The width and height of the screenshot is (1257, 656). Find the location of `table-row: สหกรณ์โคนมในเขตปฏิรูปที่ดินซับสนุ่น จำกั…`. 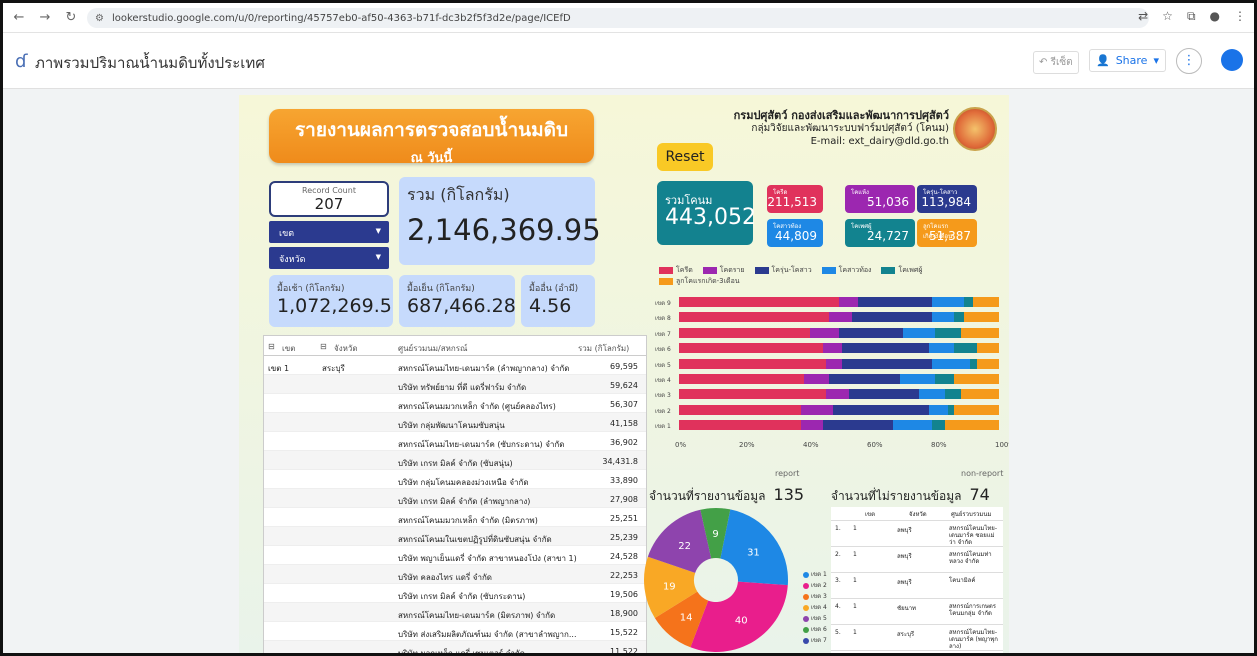

table-row: สหกรณ์โคนมในเขตปฏิรูปที่ดินซับสนุ่น จำกั… is located at coordinates (455, 536).